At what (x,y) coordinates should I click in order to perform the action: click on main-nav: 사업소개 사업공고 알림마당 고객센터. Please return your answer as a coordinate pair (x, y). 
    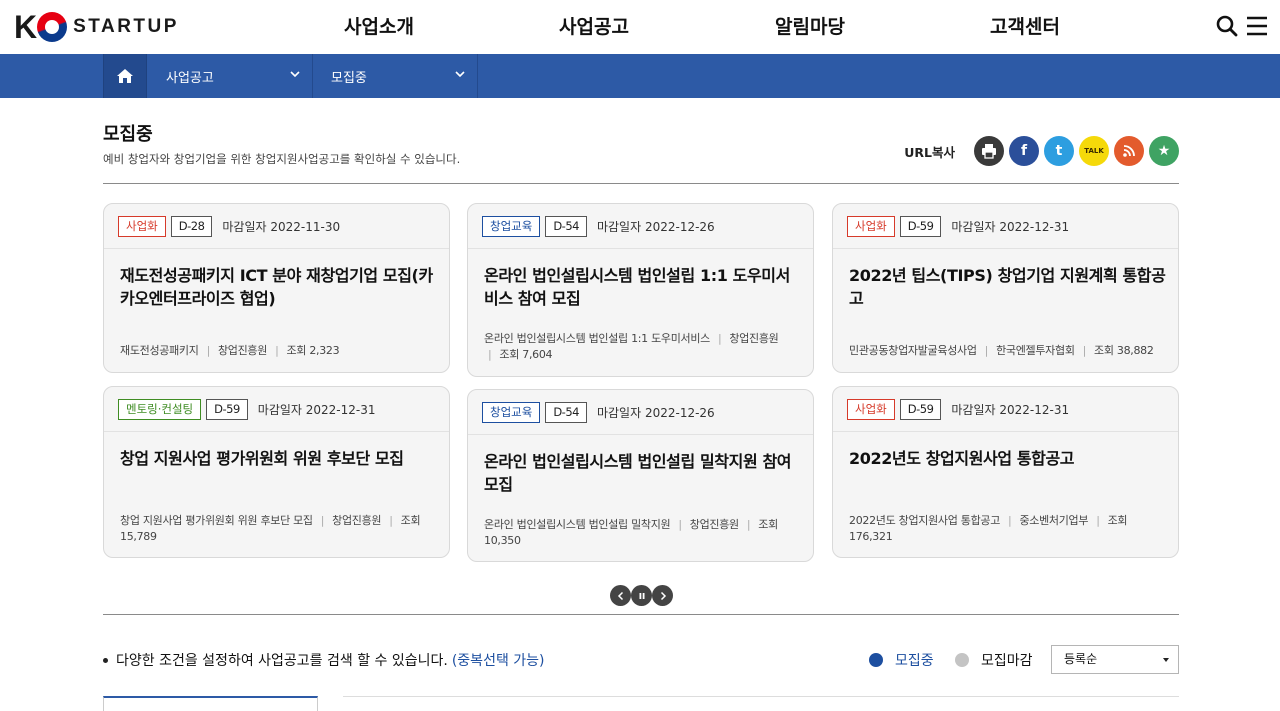
    Looking at the image, I should click on (640, 27).